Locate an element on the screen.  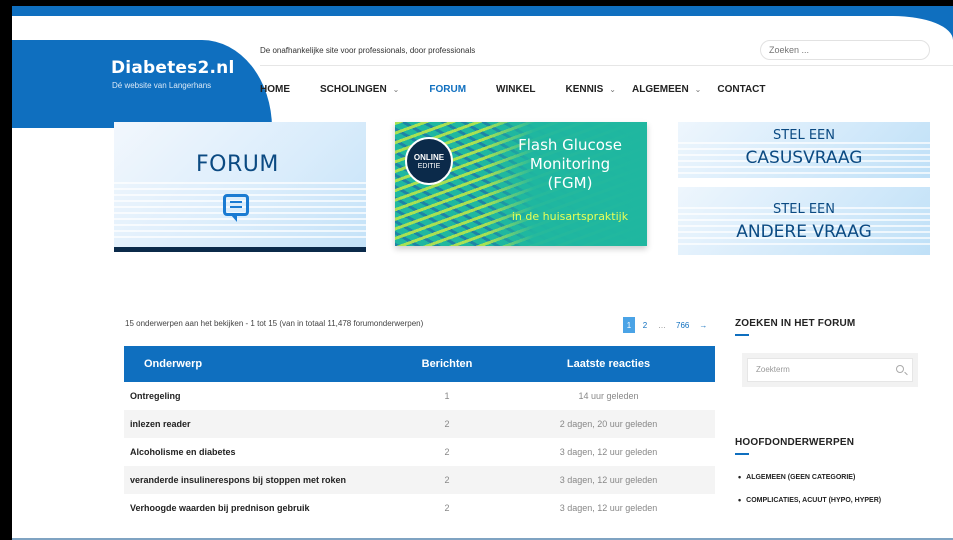
nav-item-scholingen: SCHOLINGEN ⌄ is located at coordinates (359, 89).